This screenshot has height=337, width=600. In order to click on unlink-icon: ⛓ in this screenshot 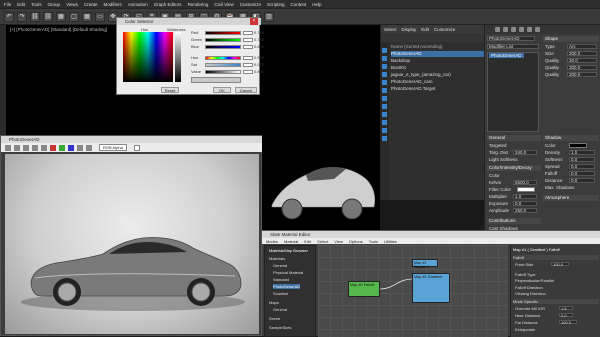, I will do `click(48, 16)`.